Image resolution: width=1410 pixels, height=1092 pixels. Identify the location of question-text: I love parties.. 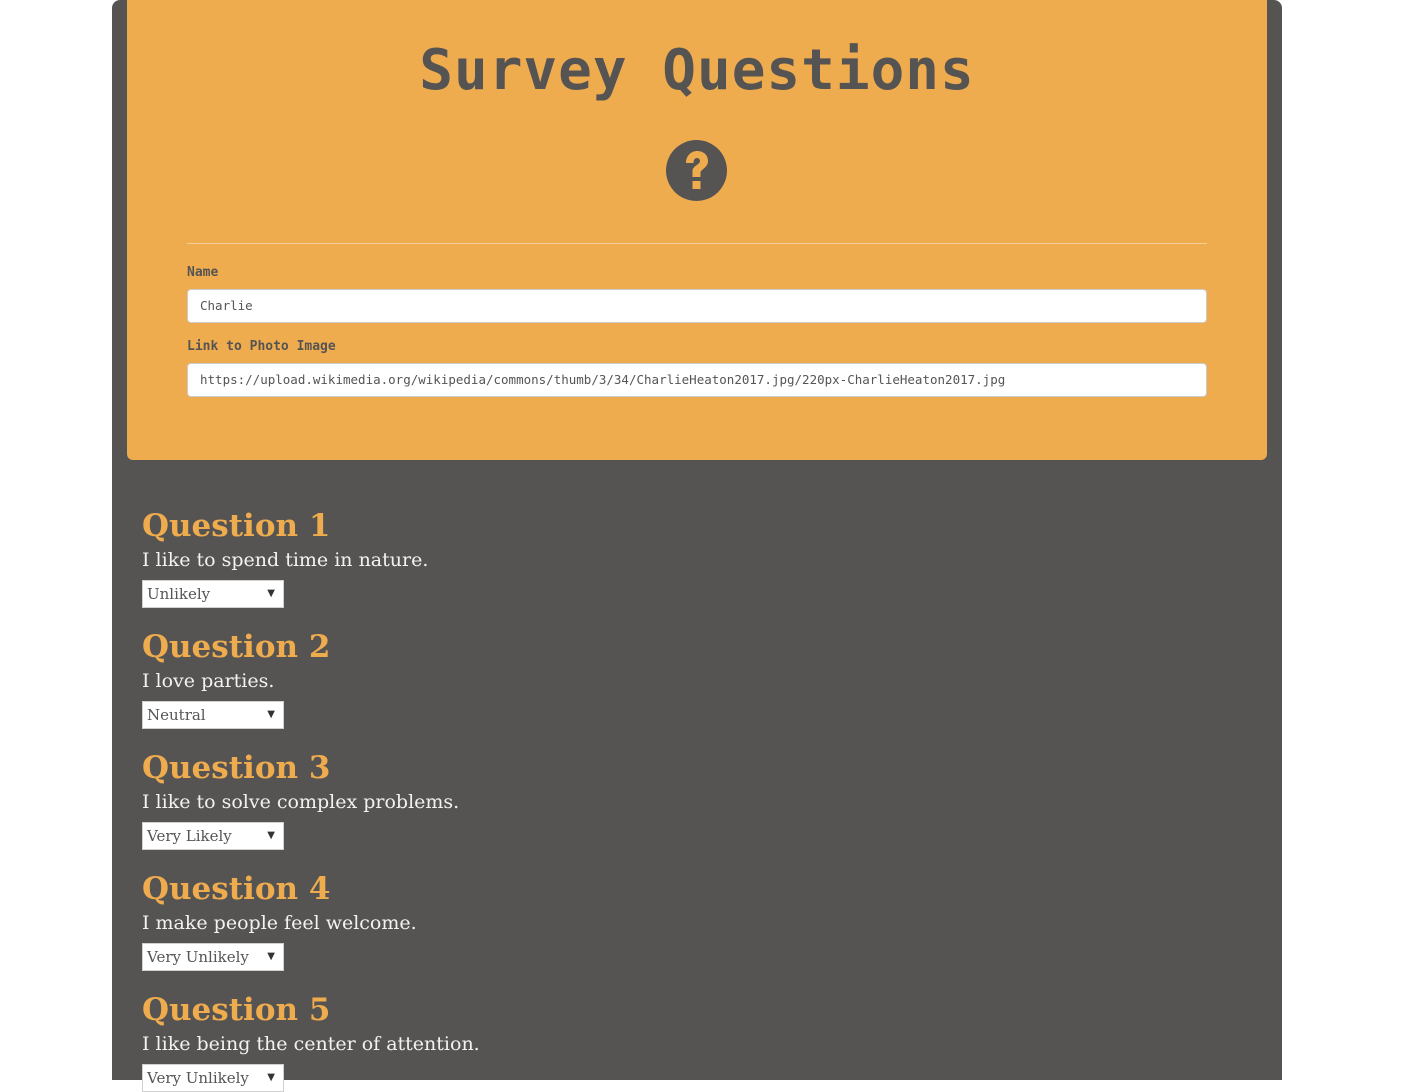
(208, 681).